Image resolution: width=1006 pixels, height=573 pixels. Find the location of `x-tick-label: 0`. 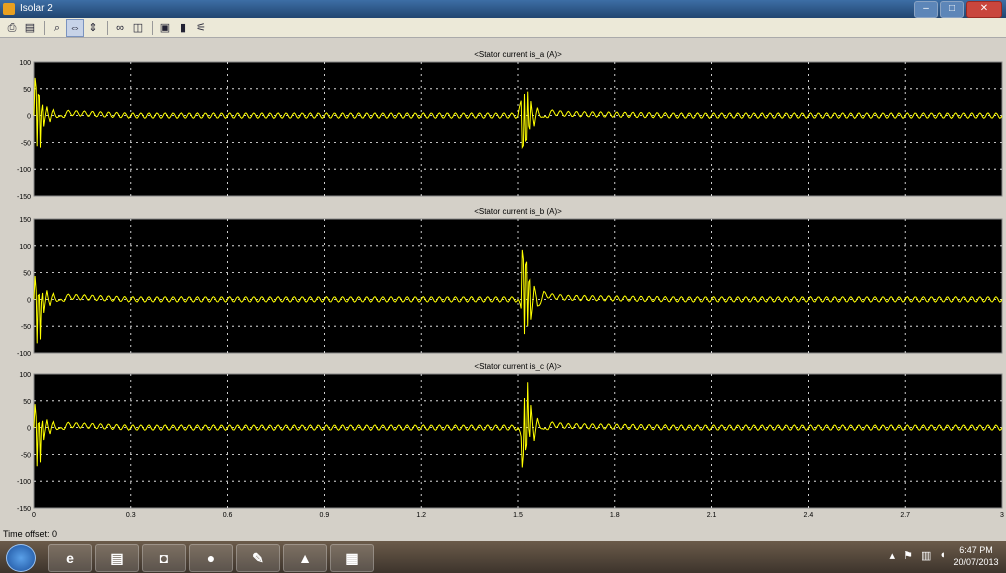

x-tick-label: 0 is located at coordinates (34, 515).